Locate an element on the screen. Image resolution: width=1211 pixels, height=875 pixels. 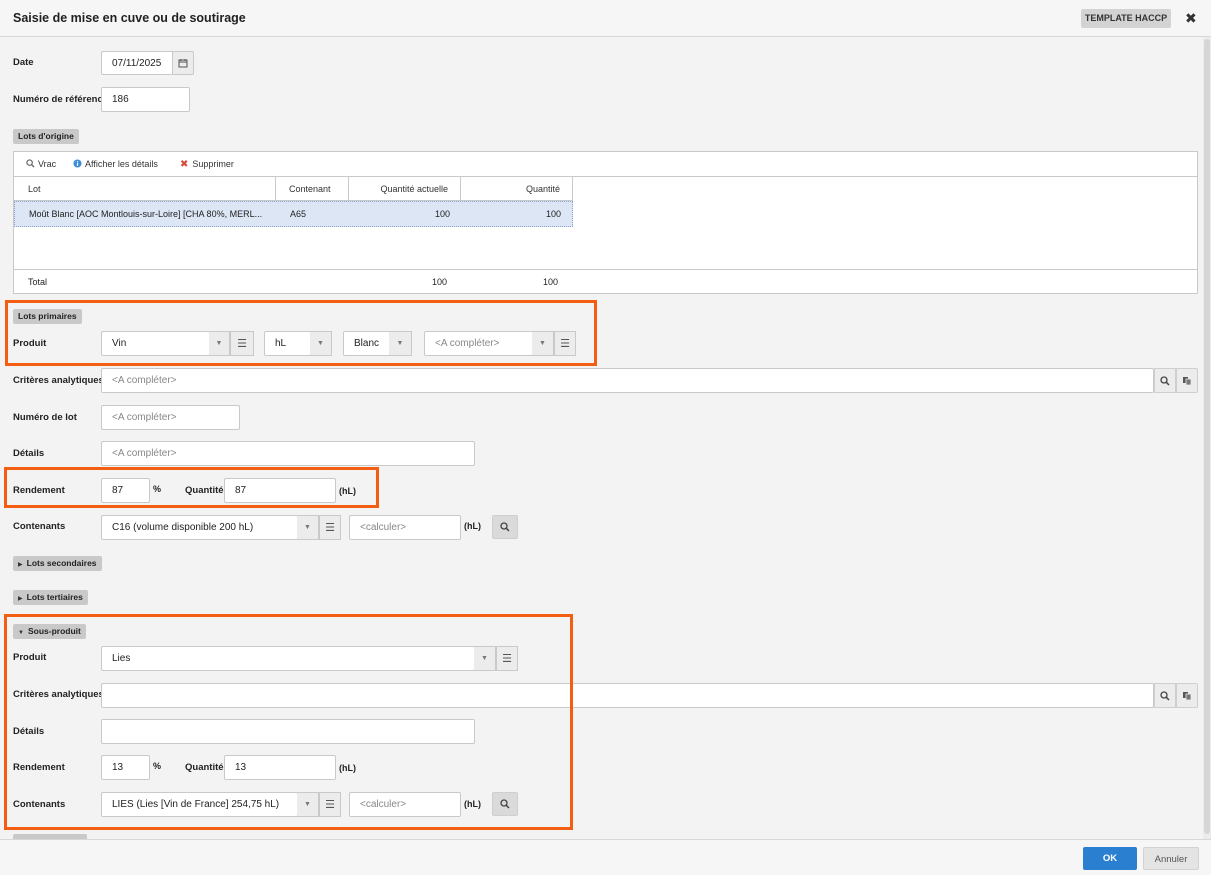
cancel-button: Annuler is located at coordinates (1171, 858).